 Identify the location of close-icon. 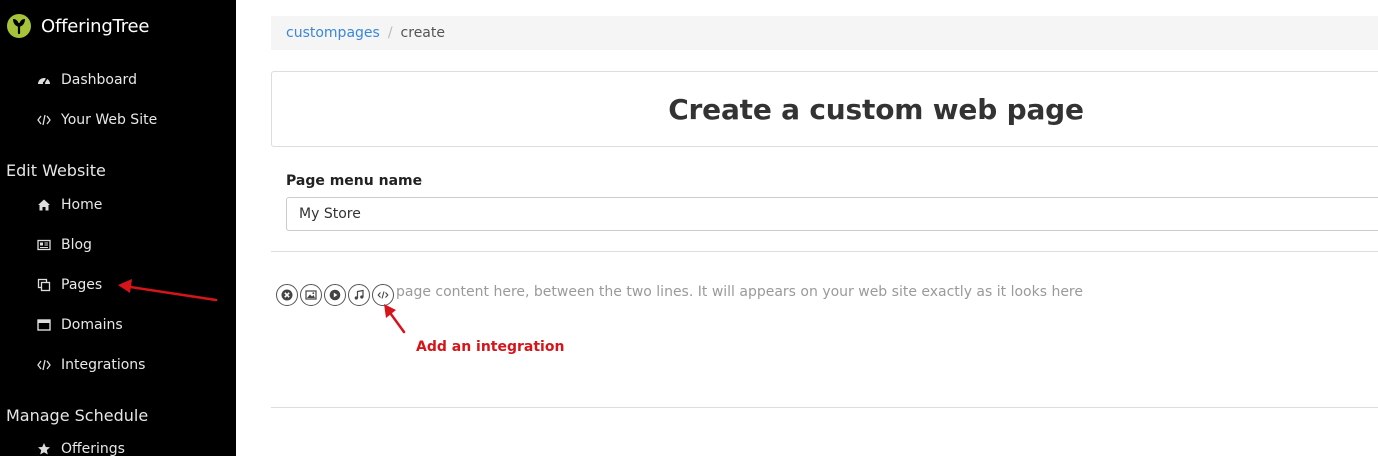
(287, 295).